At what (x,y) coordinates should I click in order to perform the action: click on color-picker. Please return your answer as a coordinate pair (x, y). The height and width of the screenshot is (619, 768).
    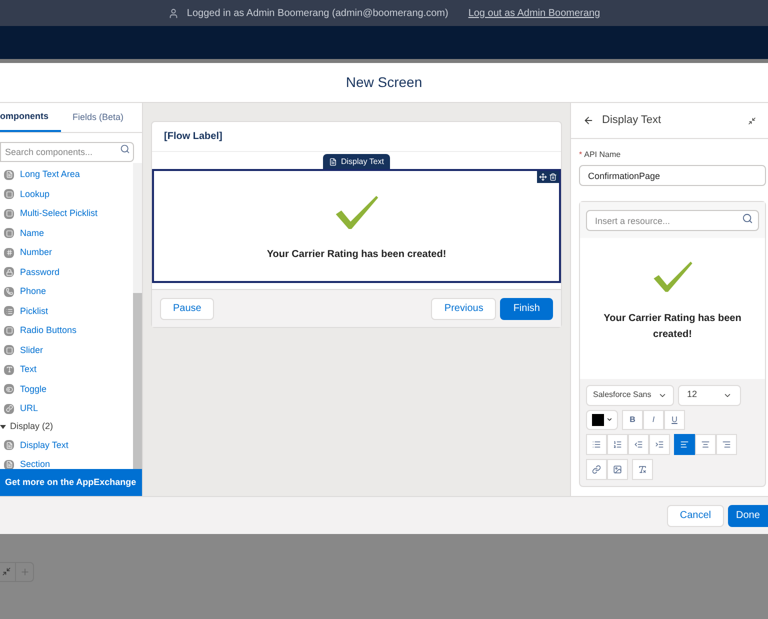
    Looking at the image, I should click on (602, 420).